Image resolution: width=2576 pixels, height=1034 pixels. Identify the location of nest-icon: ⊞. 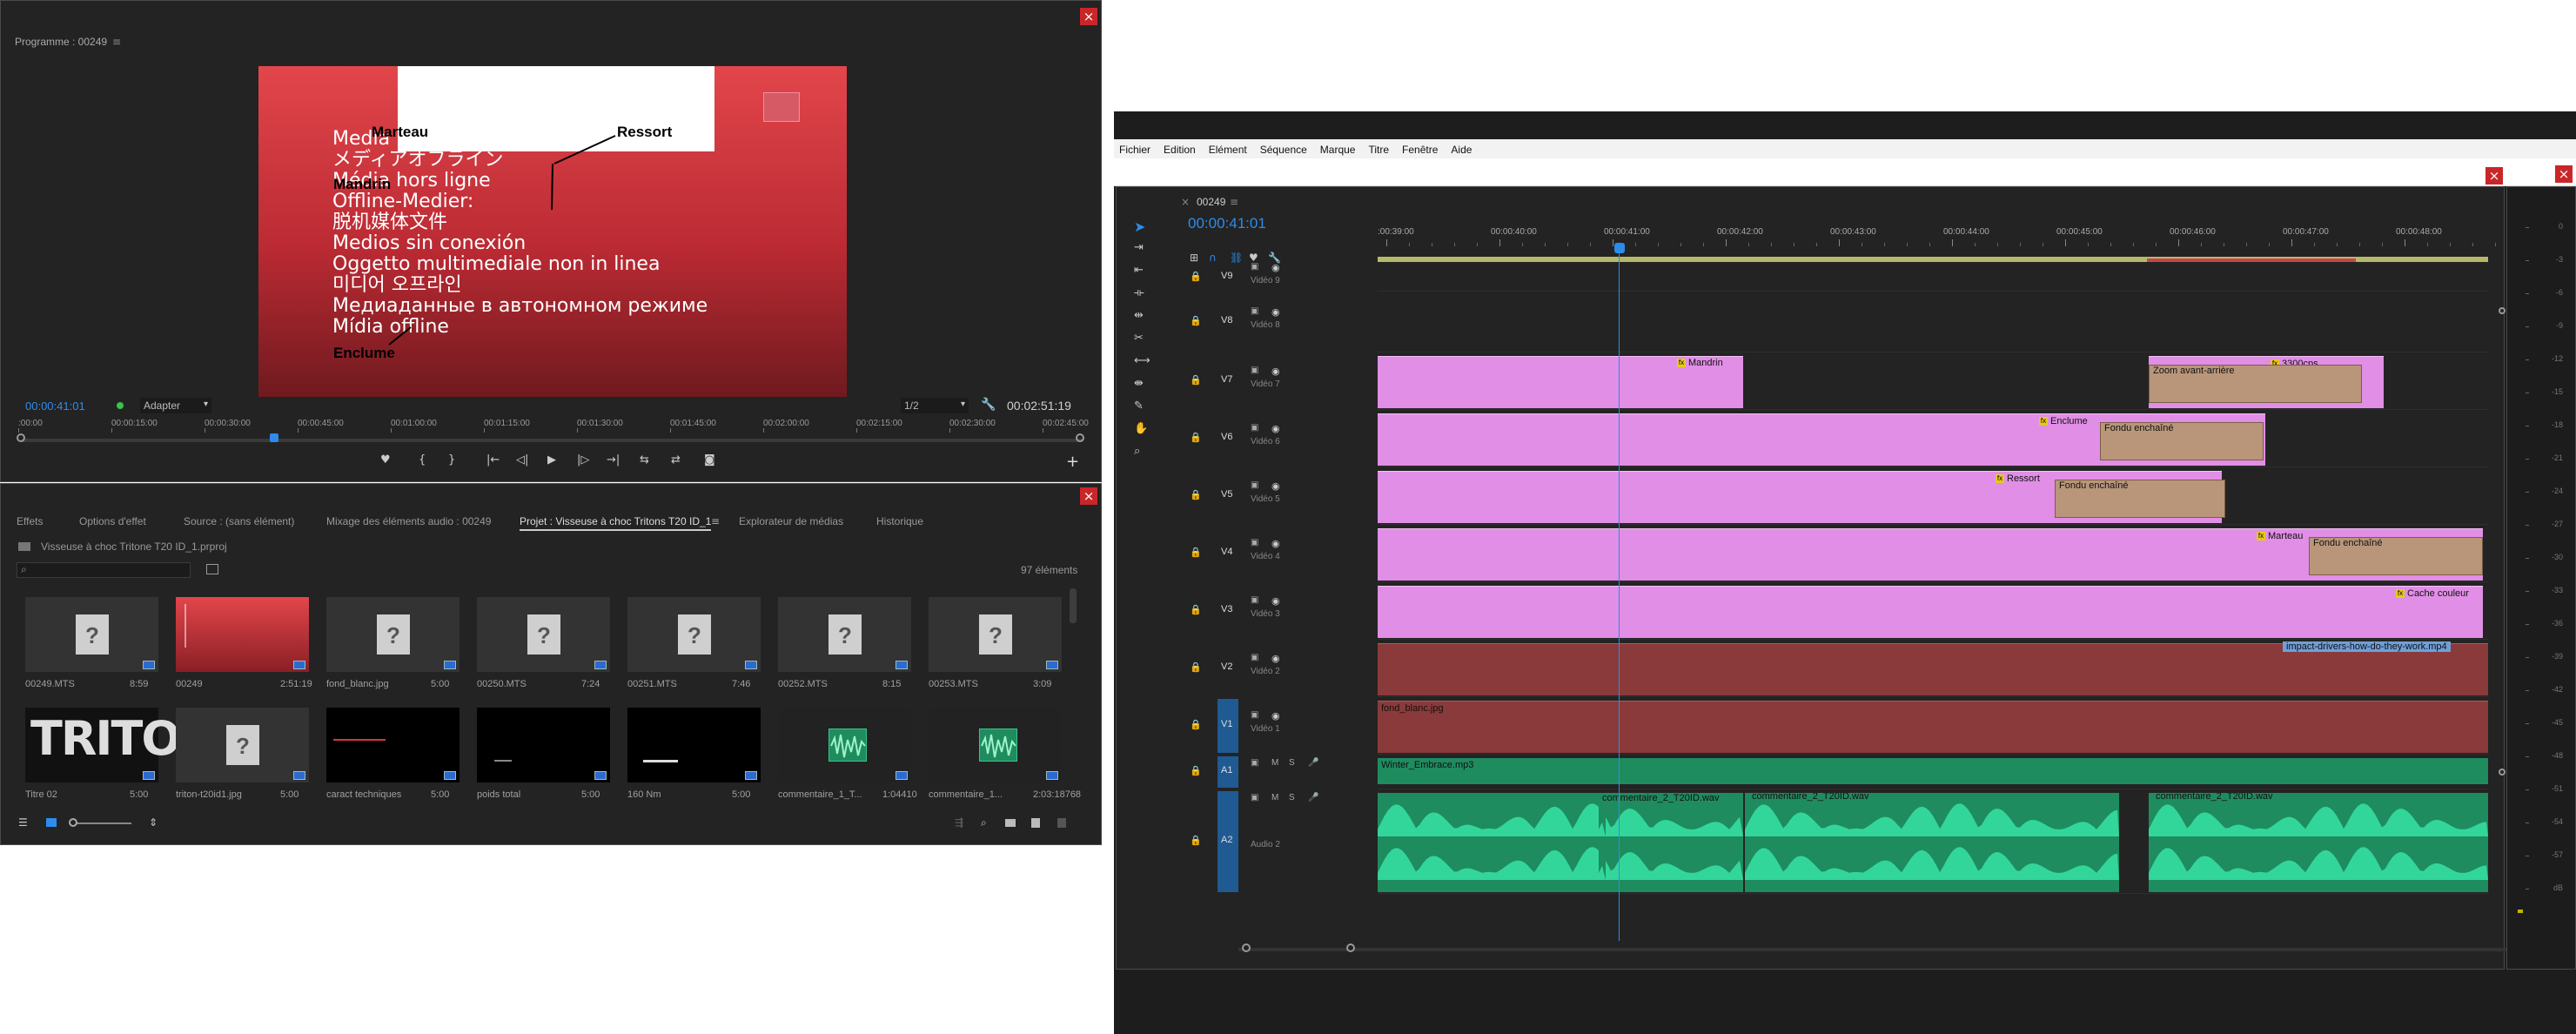
(1194, 258).